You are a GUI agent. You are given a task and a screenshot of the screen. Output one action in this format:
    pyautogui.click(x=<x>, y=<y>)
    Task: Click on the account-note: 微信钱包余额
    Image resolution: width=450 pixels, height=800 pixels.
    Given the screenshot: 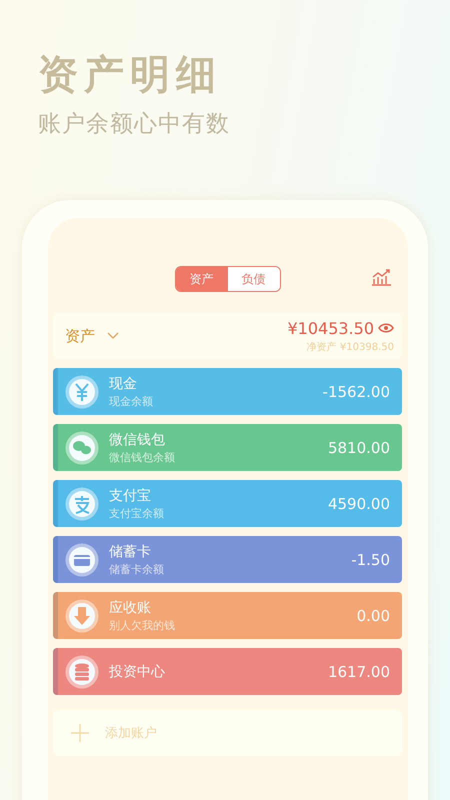 What is the action you would take?
    pyautogui.click(x=142, y=457)
    